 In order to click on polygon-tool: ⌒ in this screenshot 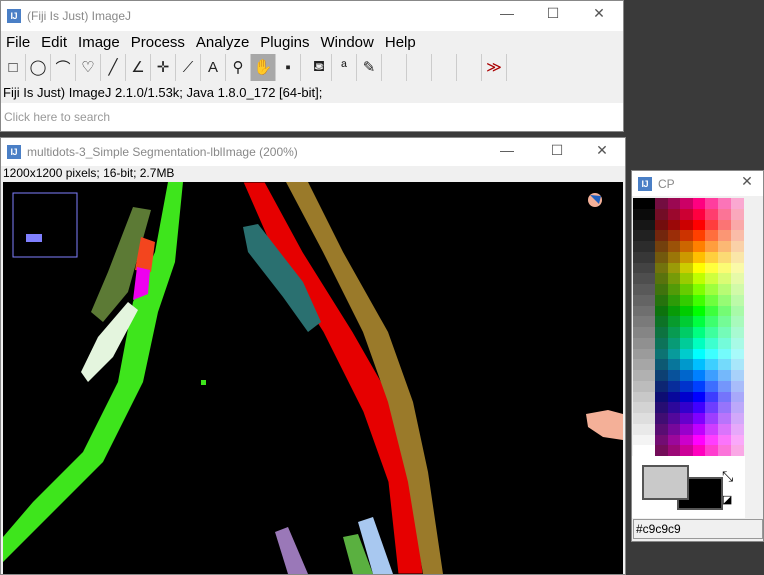, I will do `click(63, 67)`.